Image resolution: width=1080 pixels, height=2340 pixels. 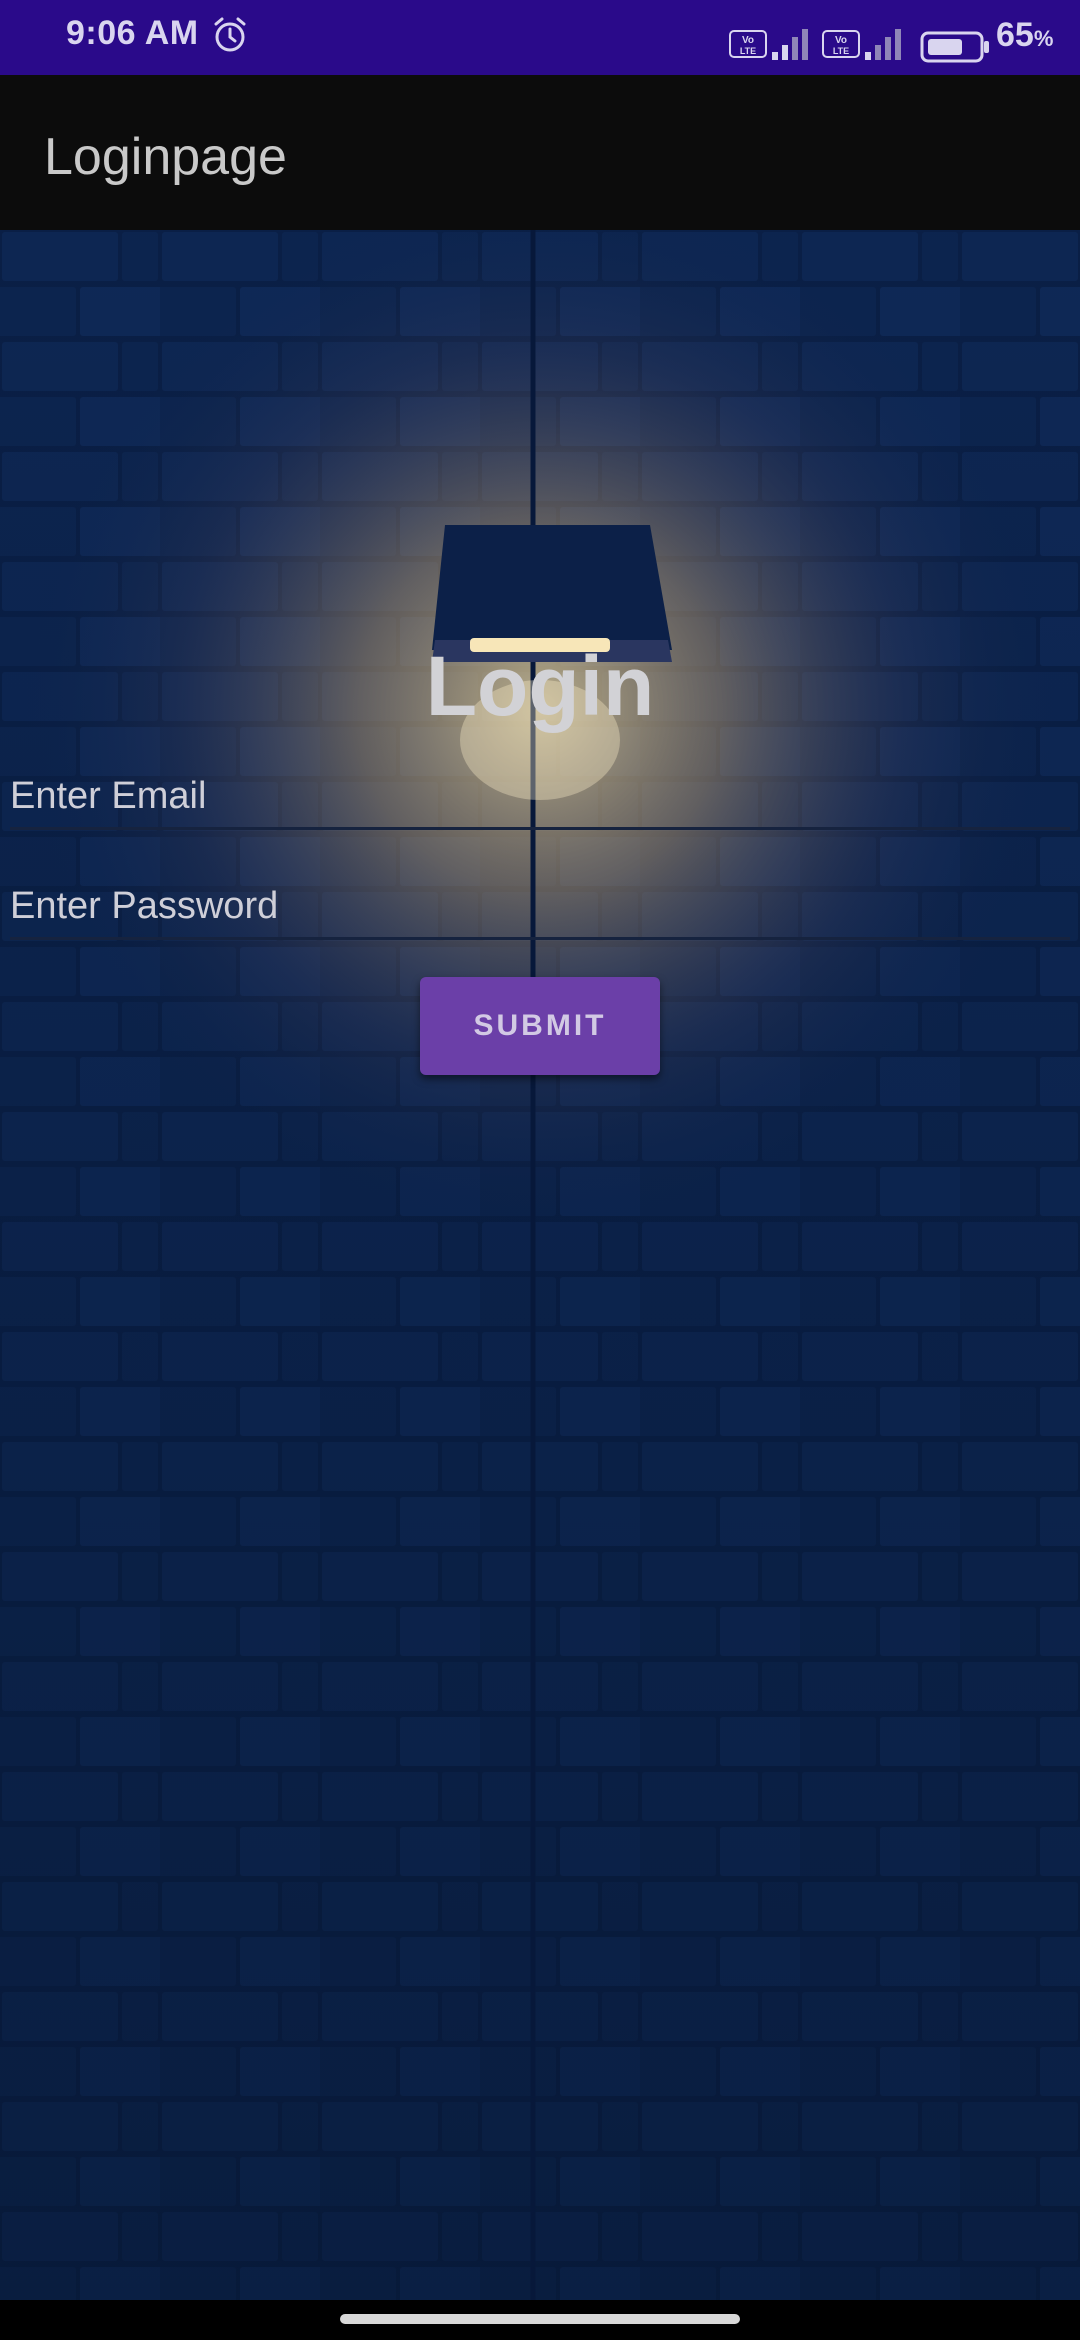 I want to click on app-title: Loginpage, so click(x=165, y=157).